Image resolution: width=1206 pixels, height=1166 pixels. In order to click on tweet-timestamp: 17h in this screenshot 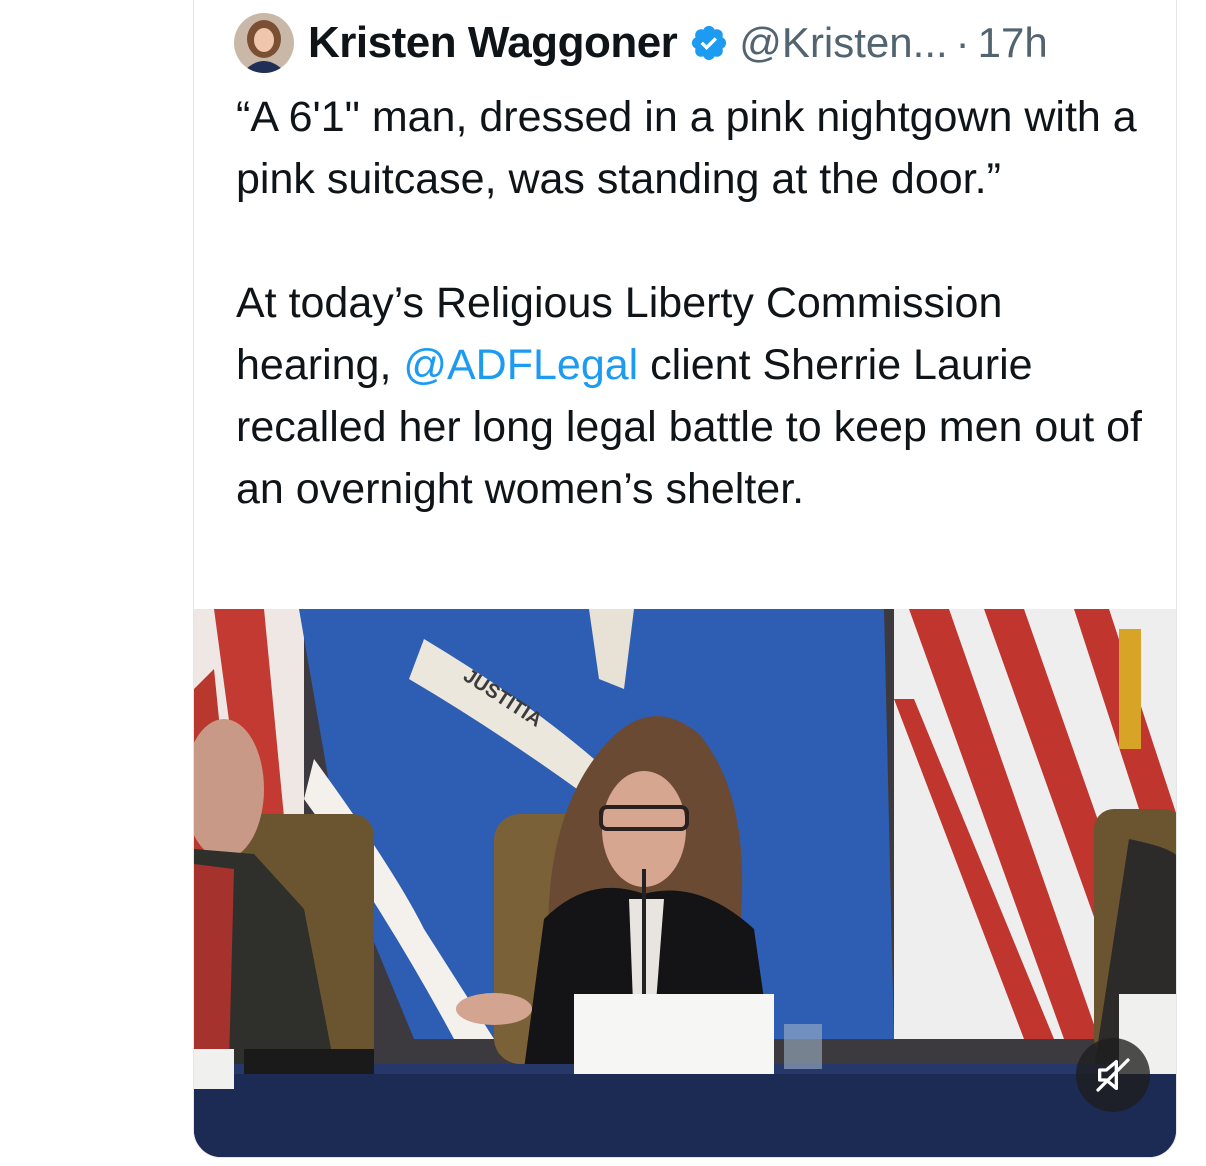, I will do `click(1013, 43)`.